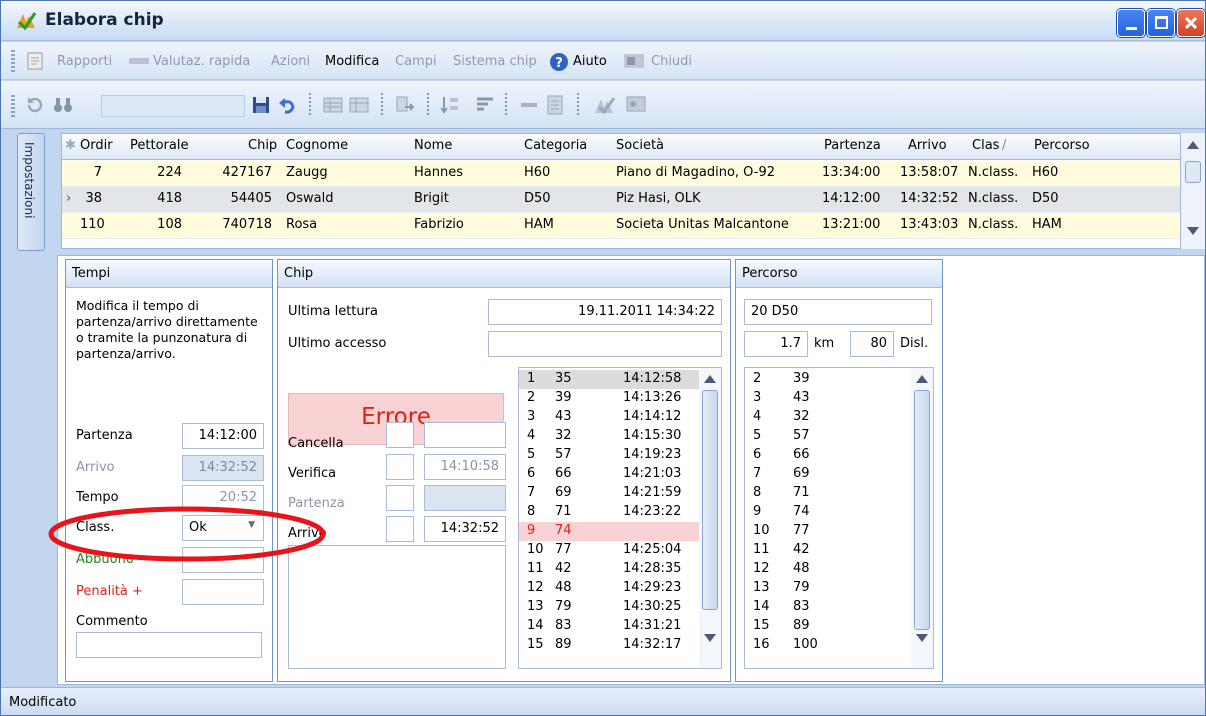 Image resolution: width=1206 pixels, height=716 pixels. Describe the element at coordinates (531, 435) in the screenshot. I see `punch-number: 4` at that location.